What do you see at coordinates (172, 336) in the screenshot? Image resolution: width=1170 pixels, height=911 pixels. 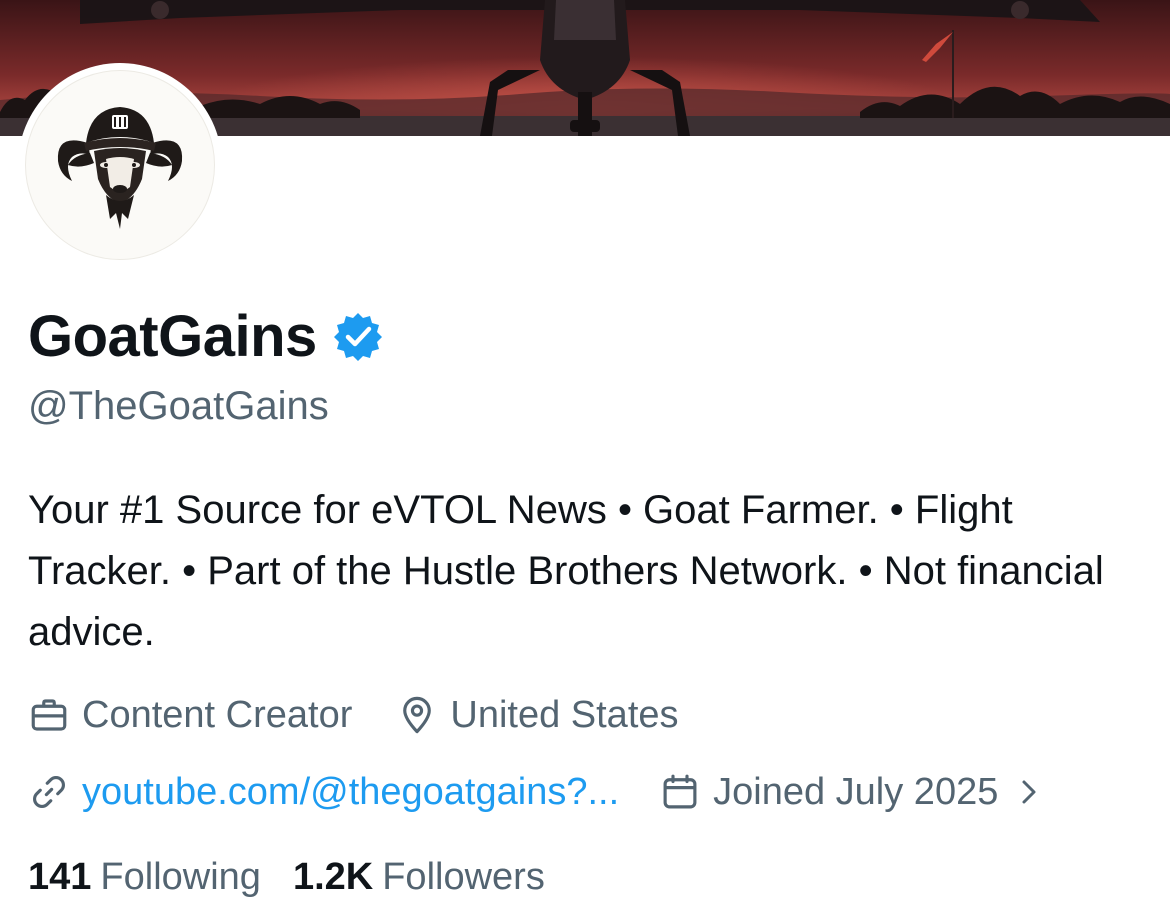 I see `display-name: GoatGains` at bounding box center [172, 336].